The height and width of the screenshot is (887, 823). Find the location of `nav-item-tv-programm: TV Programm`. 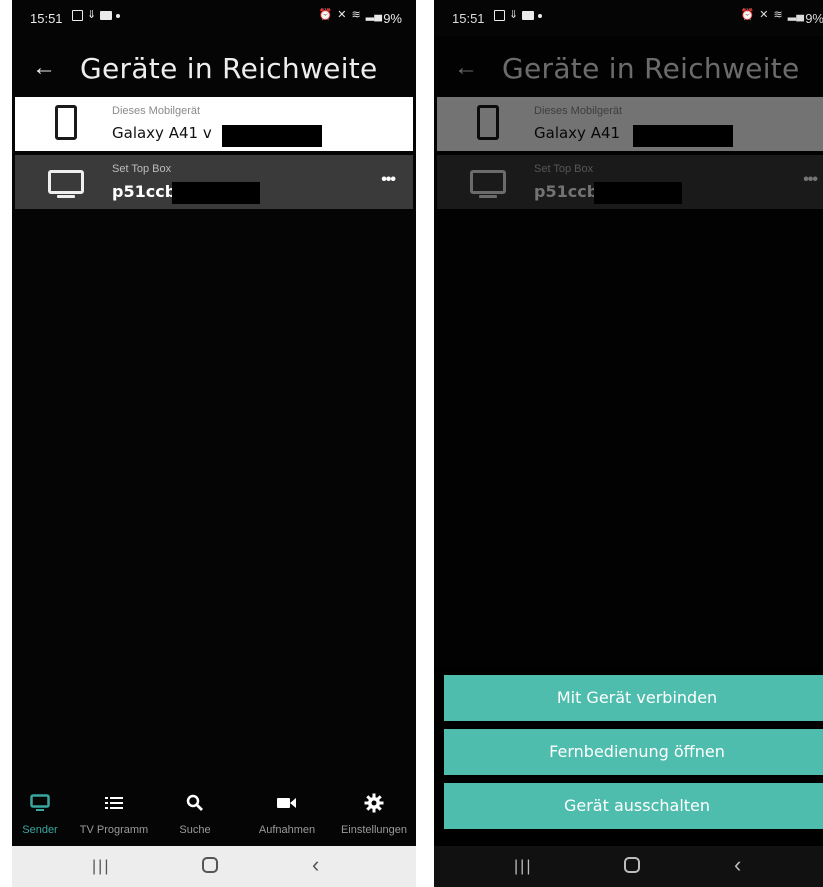

nav-item-tv-programm: TV Programm is located at coordinates (114, 813).